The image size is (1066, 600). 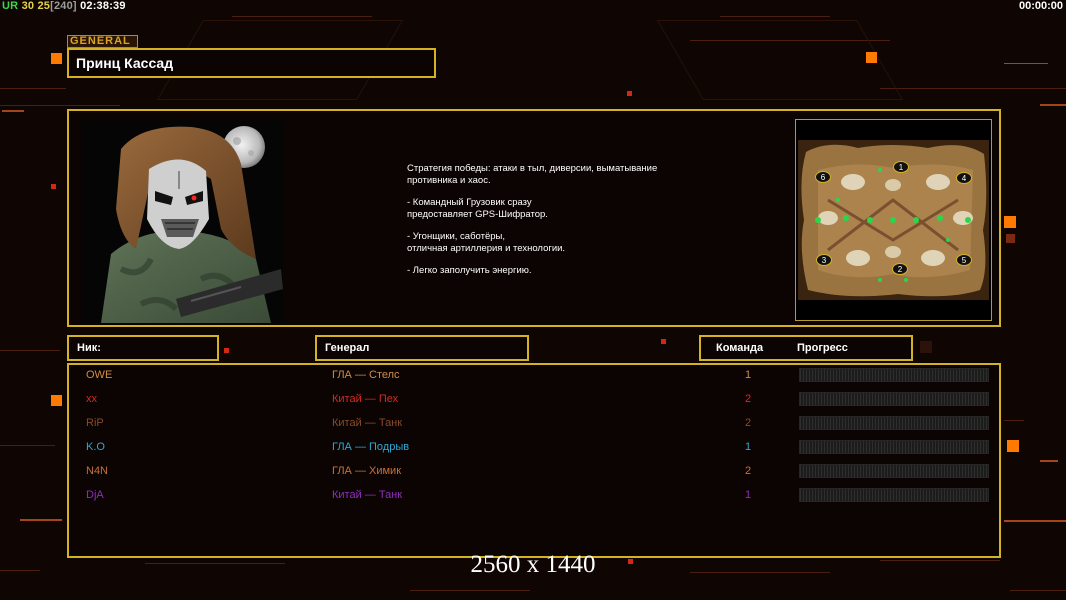 I want to click on header-nick: Ник:, so click(x=143, y=348).